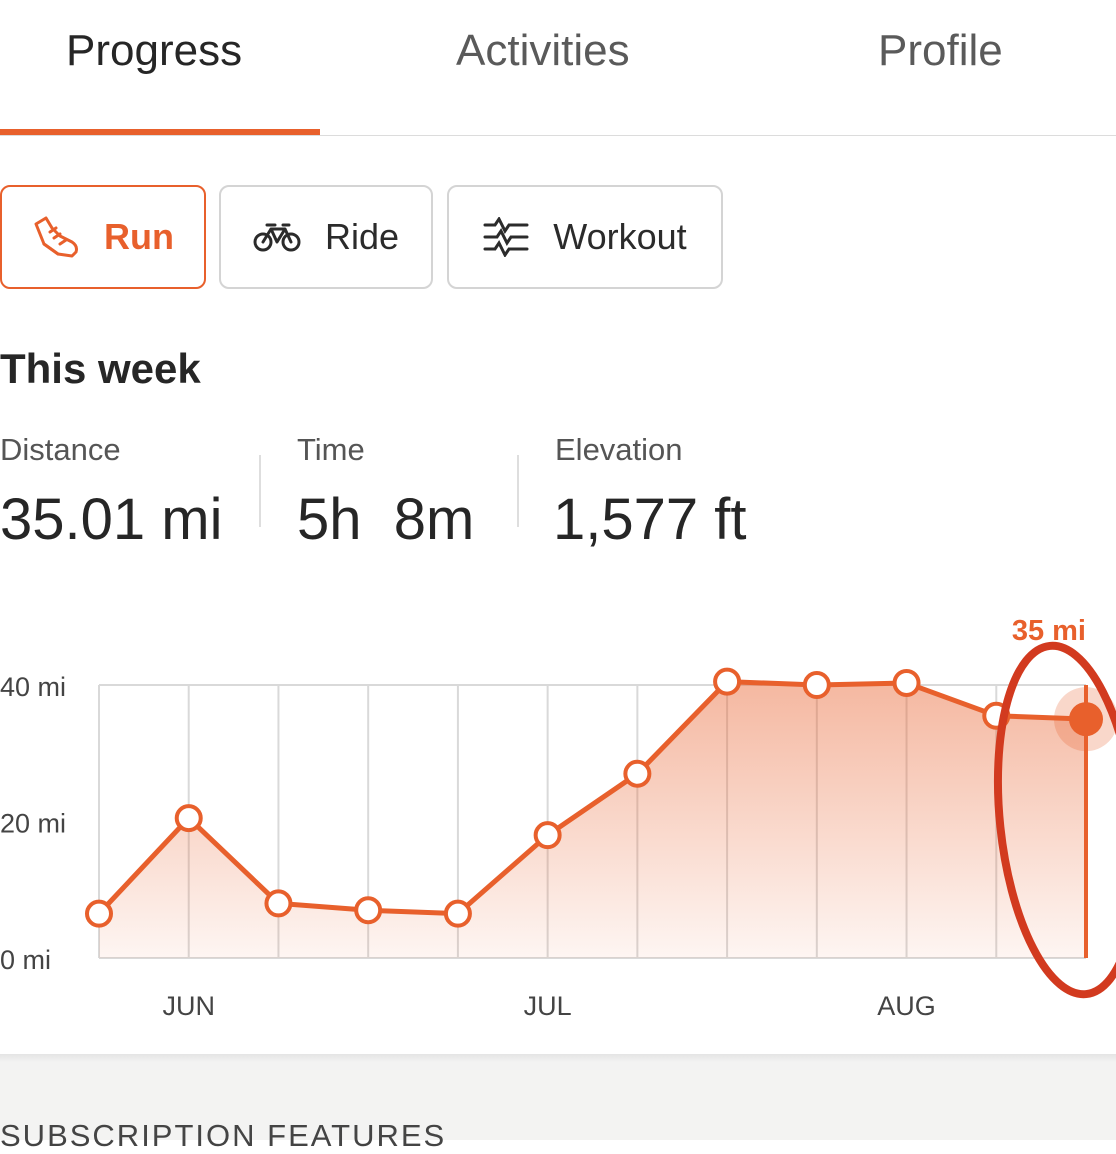  Describe the element at coordinates (506, 237) in the screenshot. I see `workout-wave-icon` at that location.